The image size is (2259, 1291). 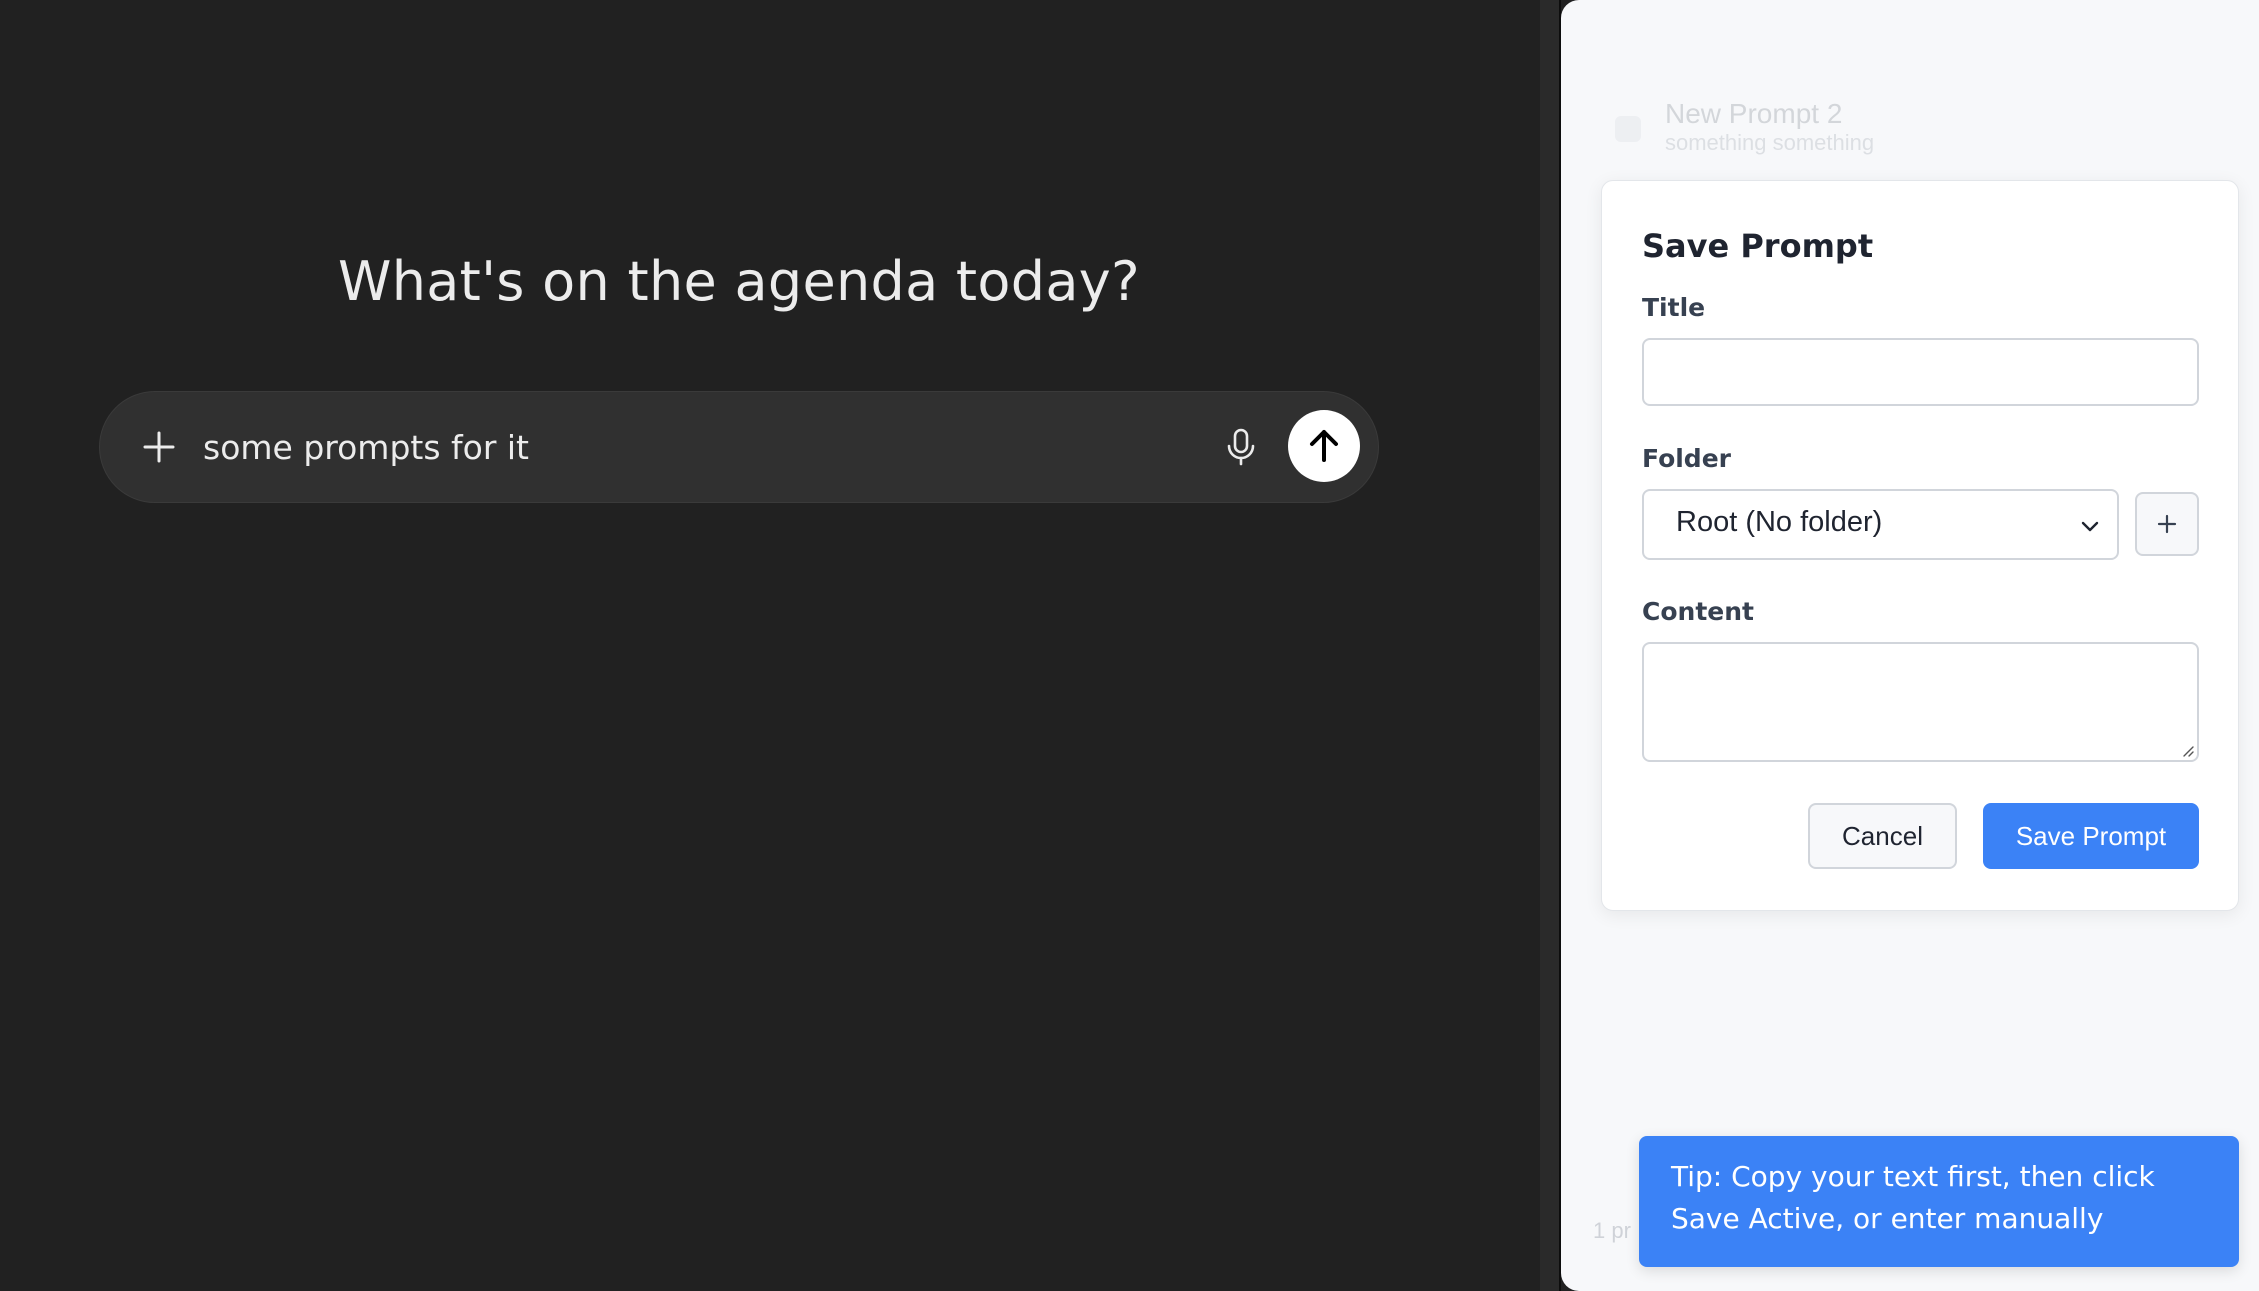 What do you see at coordinates (1758, 246) in the screenshot?
I see `dialog-title: Save Prompt` at bounding box center [1758, 246].